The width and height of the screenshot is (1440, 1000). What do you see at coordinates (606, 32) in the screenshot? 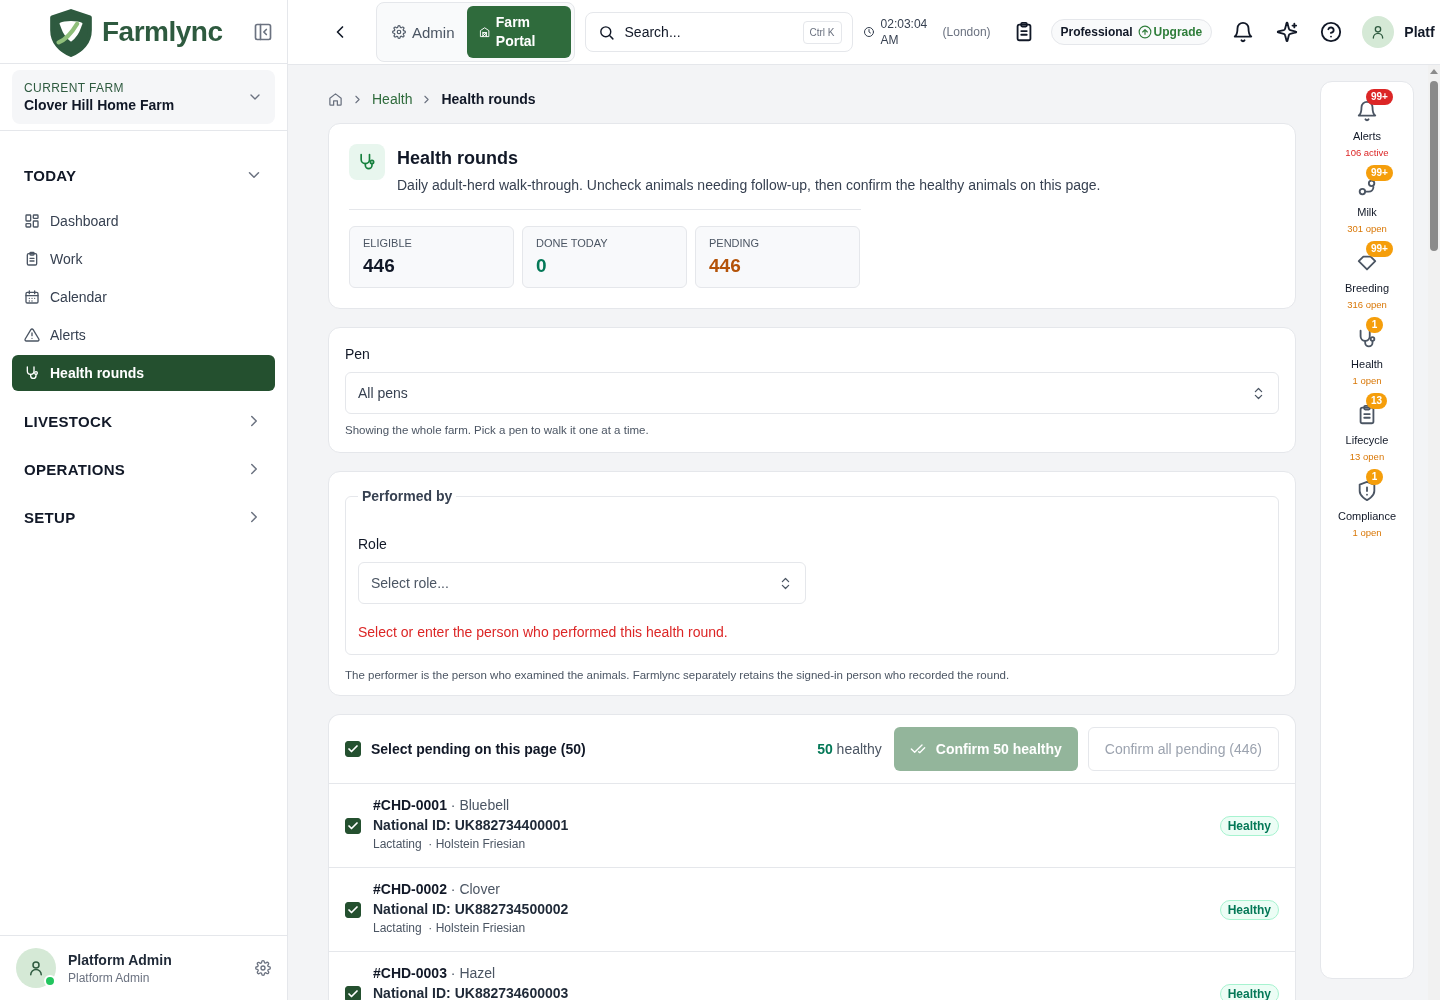
I see `search-icon` at bounding box center [606, 32].